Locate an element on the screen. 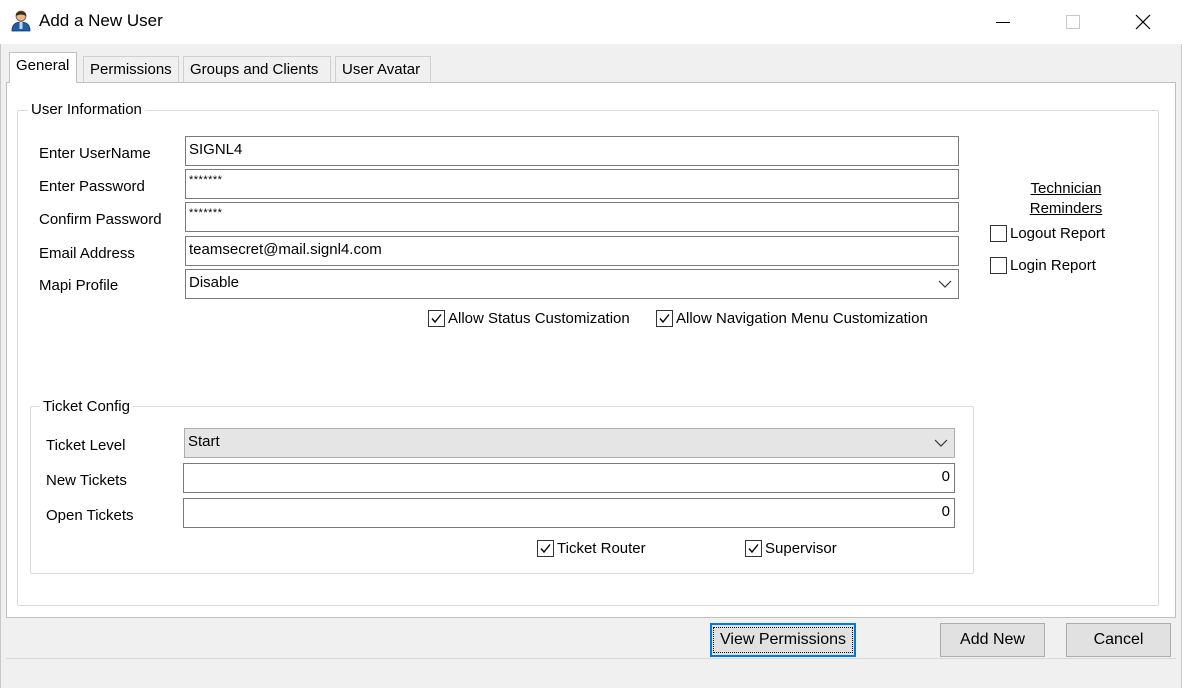 The height and width of the screenshot is (688, 1182). minimize-icon is located at coordinates (1003, 22).